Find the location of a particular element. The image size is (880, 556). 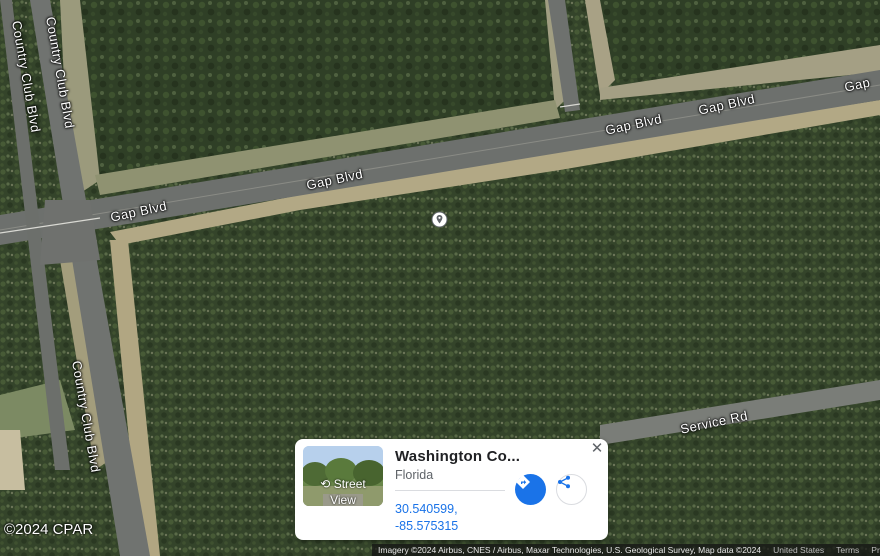

card-divider is located at coordinates (450, 490).